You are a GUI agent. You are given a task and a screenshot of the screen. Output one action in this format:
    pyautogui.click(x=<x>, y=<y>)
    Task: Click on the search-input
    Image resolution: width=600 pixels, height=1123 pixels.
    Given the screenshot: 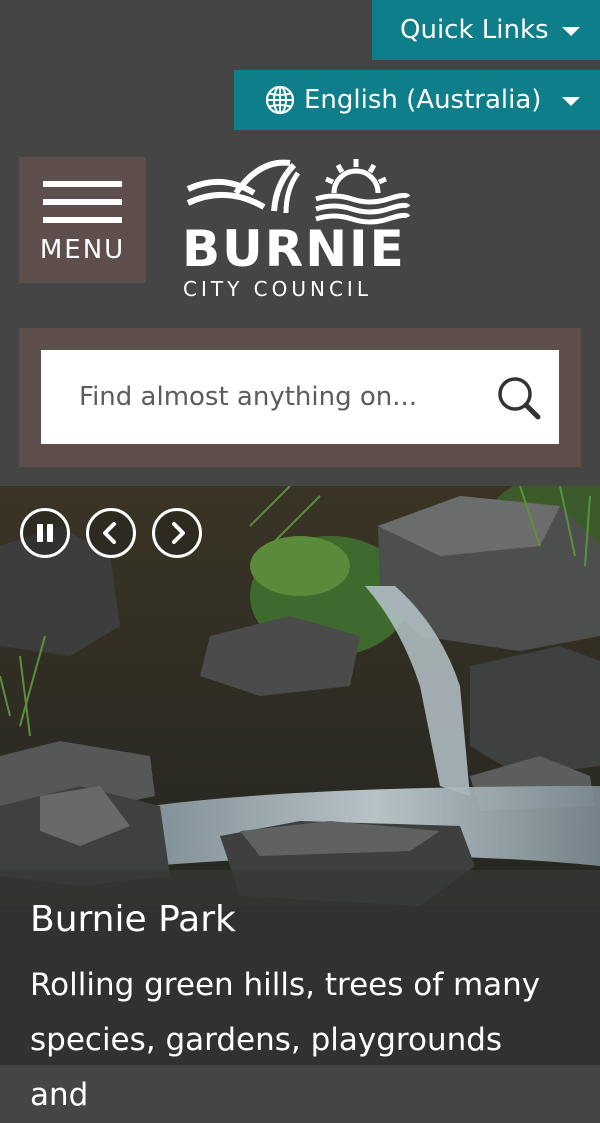 What is the action you would take?
    pyautogui.click(x=261, y=397)
    